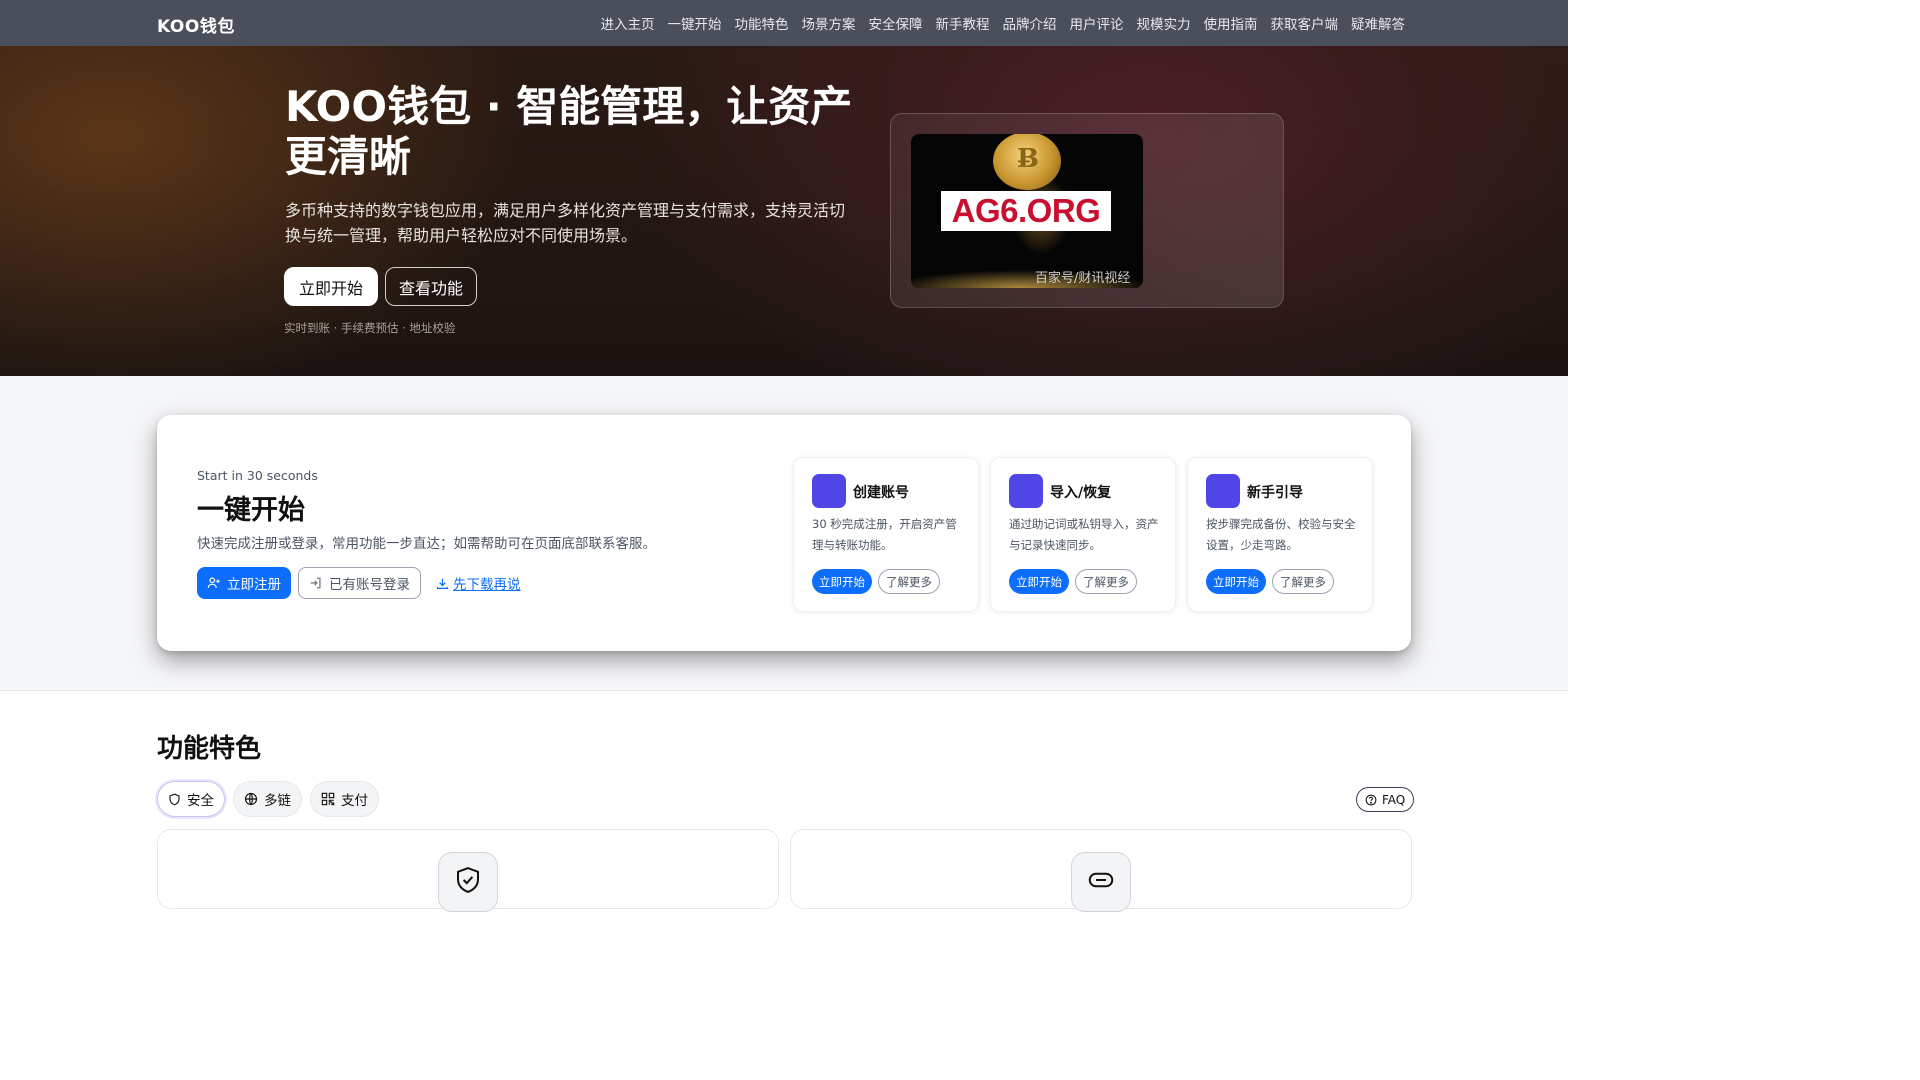  I want to click on tab-payment: 支付, so click(344, 799).